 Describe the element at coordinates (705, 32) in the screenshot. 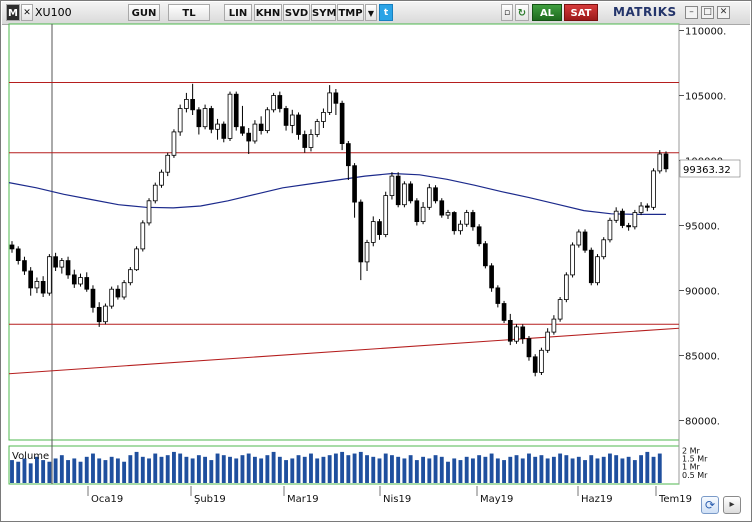

I see `price-tick-label: 110000.` at that location.